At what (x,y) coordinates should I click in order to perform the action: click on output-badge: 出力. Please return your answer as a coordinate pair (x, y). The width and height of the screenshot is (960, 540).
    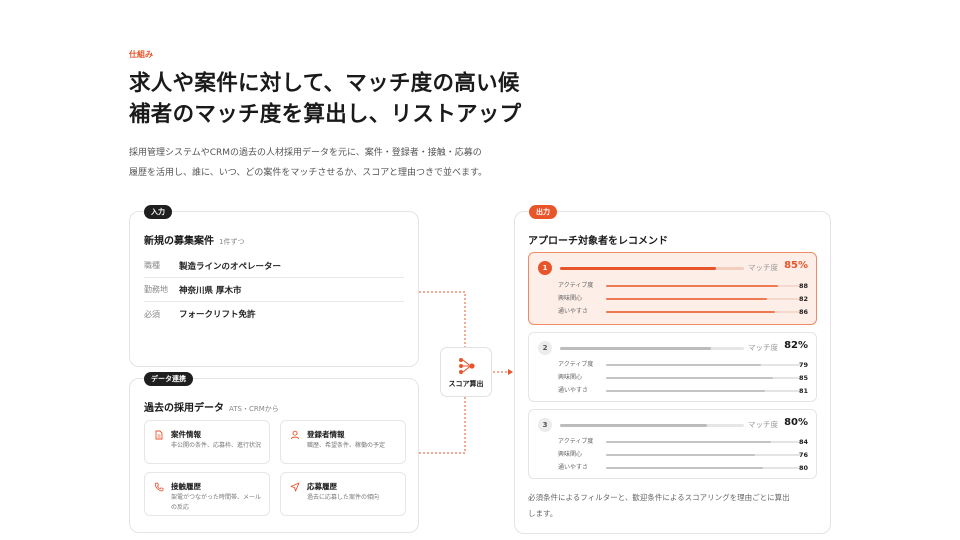
    Looking at the image, I should click on (543, 212).